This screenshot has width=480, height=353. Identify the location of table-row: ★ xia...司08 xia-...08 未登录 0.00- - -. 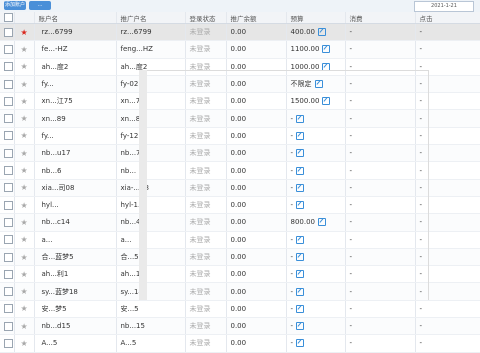
(240, 188).